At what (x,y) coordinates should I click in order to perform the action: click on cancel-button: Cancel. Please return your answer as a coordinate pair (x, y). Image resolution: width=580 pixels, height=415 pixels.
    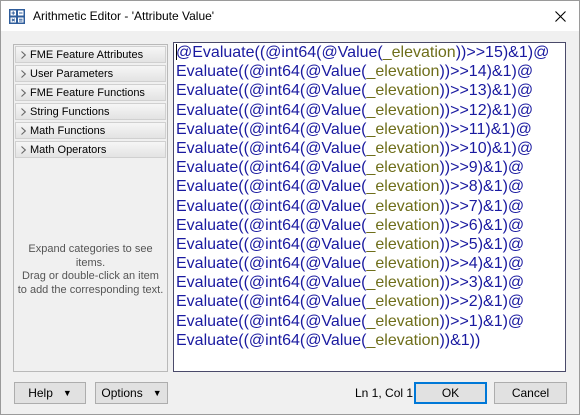
    Looking at the image, I should click on (530, 393).